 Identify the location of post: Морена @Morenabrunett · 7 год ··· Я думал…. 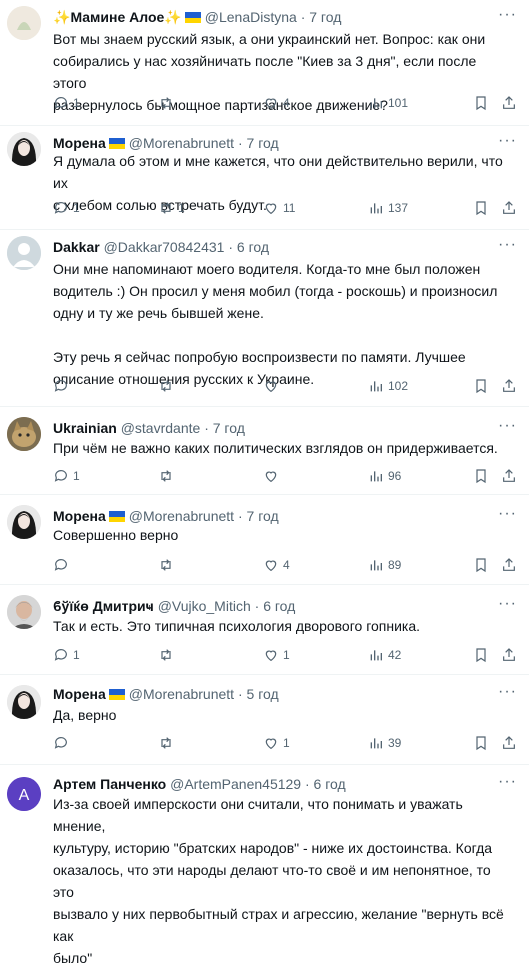
(264, 177).